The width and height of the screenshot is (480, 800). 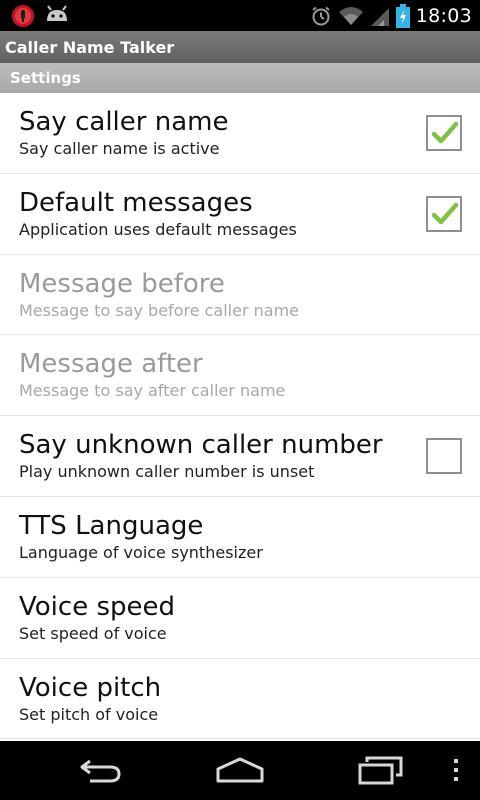 What do you see at coordinates (111, 525) in the screenshot?
I see `pref-title: TTS Language` at bounding box center [111, 525].